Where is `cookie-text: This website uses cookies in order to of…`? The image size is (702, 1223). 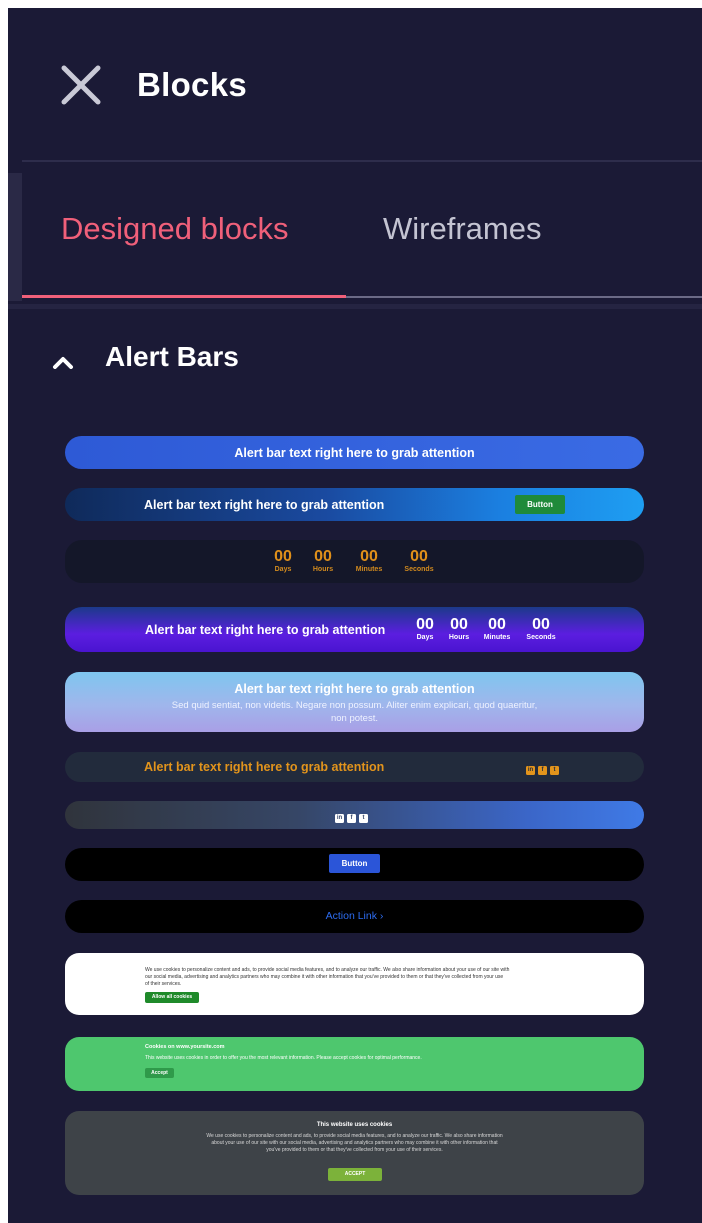 cookie-text: This website uses cookies in order to of… is located at coordinates (283, 1058).